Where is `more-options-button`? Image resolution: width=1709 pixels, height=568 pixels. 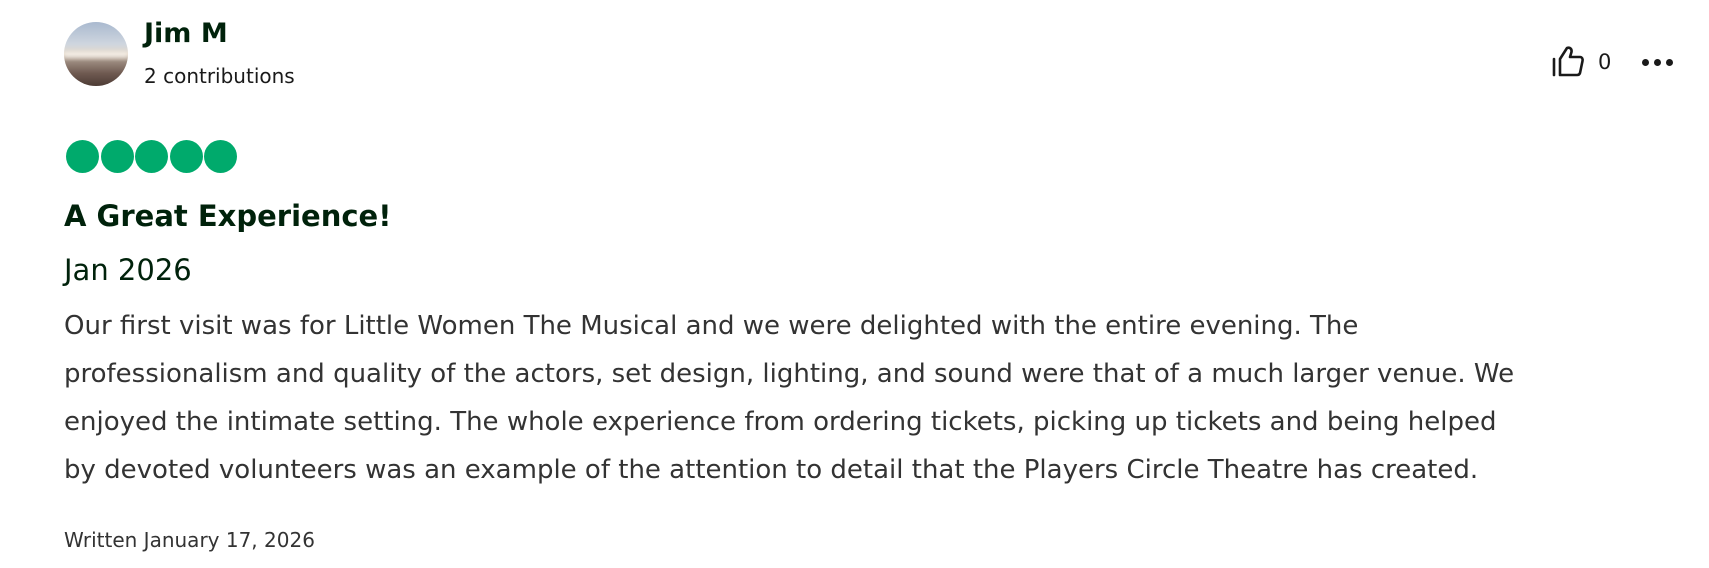
more-options-button is located at coordinates (1657, 62).